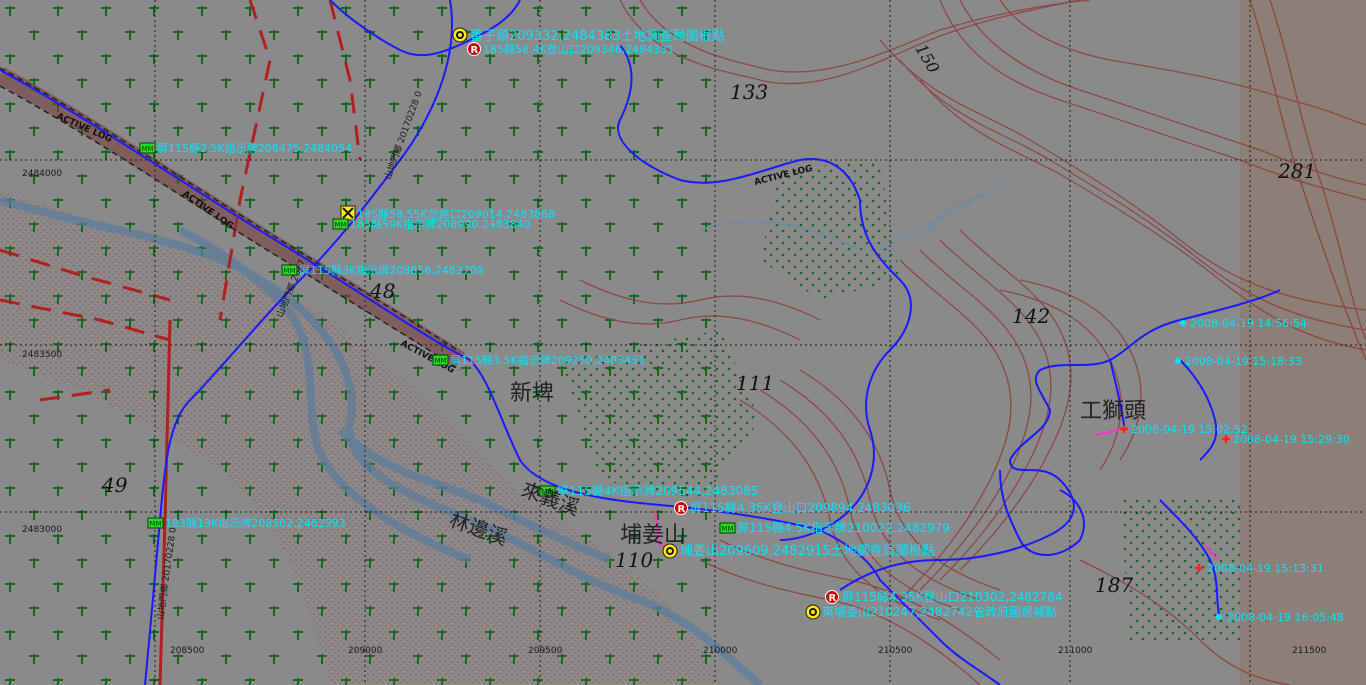  What do you see at coordinates (755, 383) in the screenshot?
I see `elevation-label: 111` at bounding box center [755, 383].